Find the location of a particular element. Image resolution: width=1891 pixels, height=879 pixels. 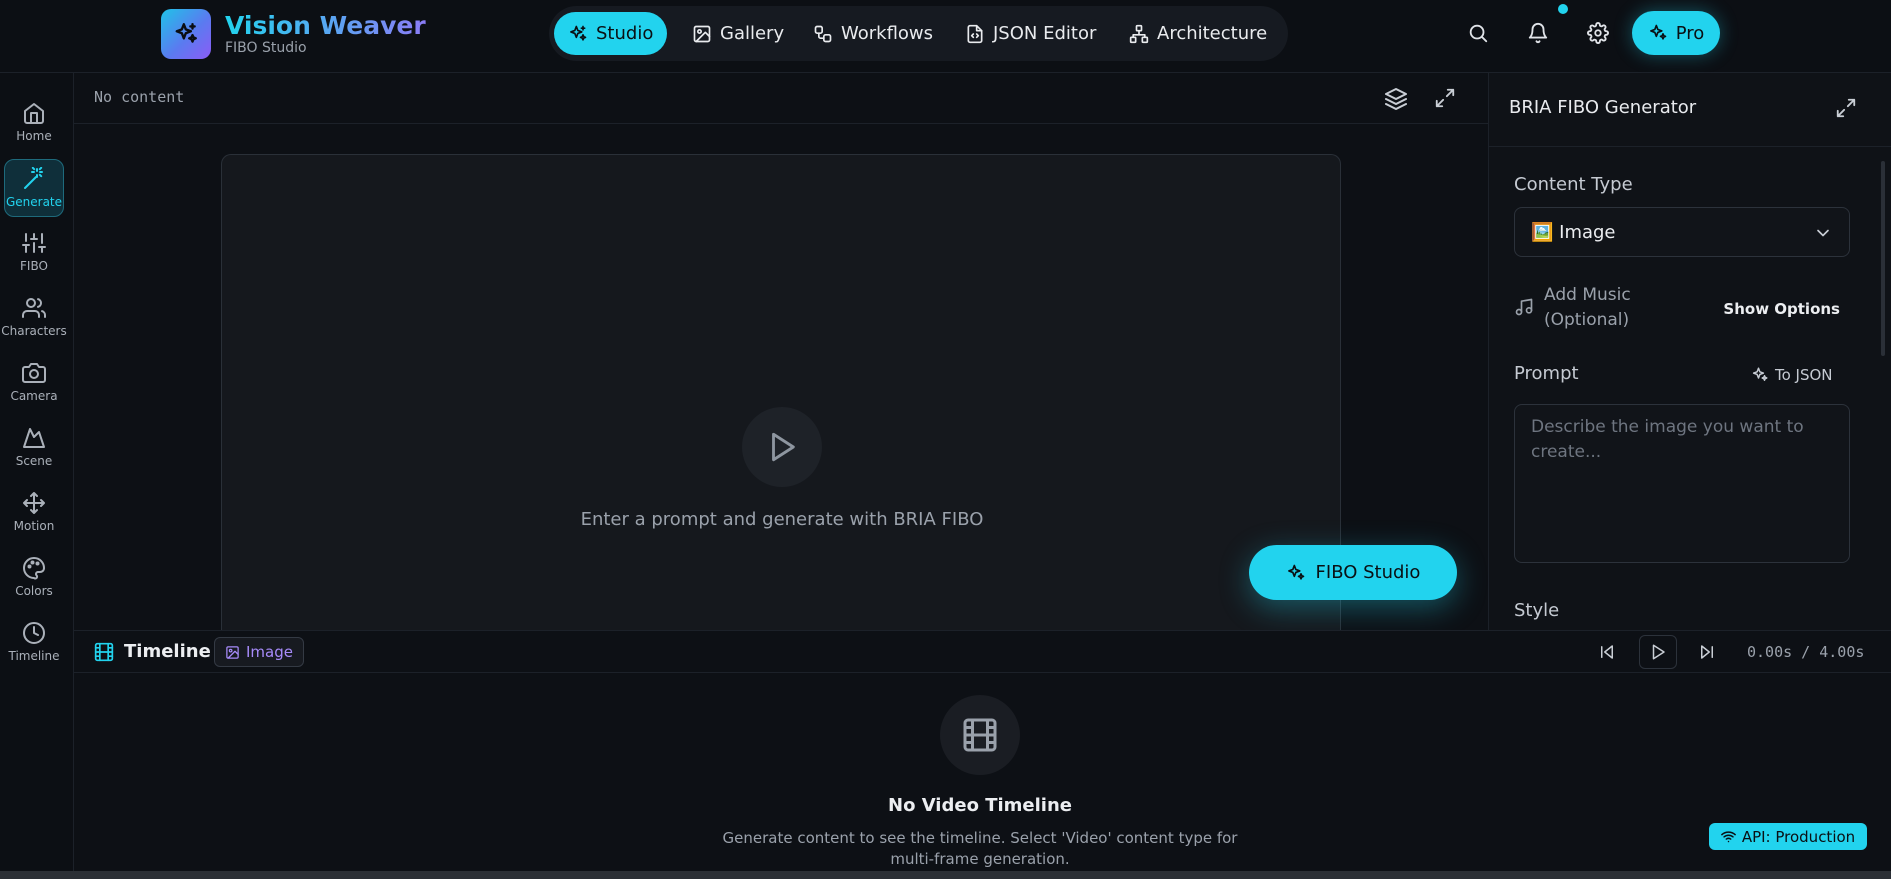

content-type-value: 🖼️ Image is located at coordinates (1573, 232).